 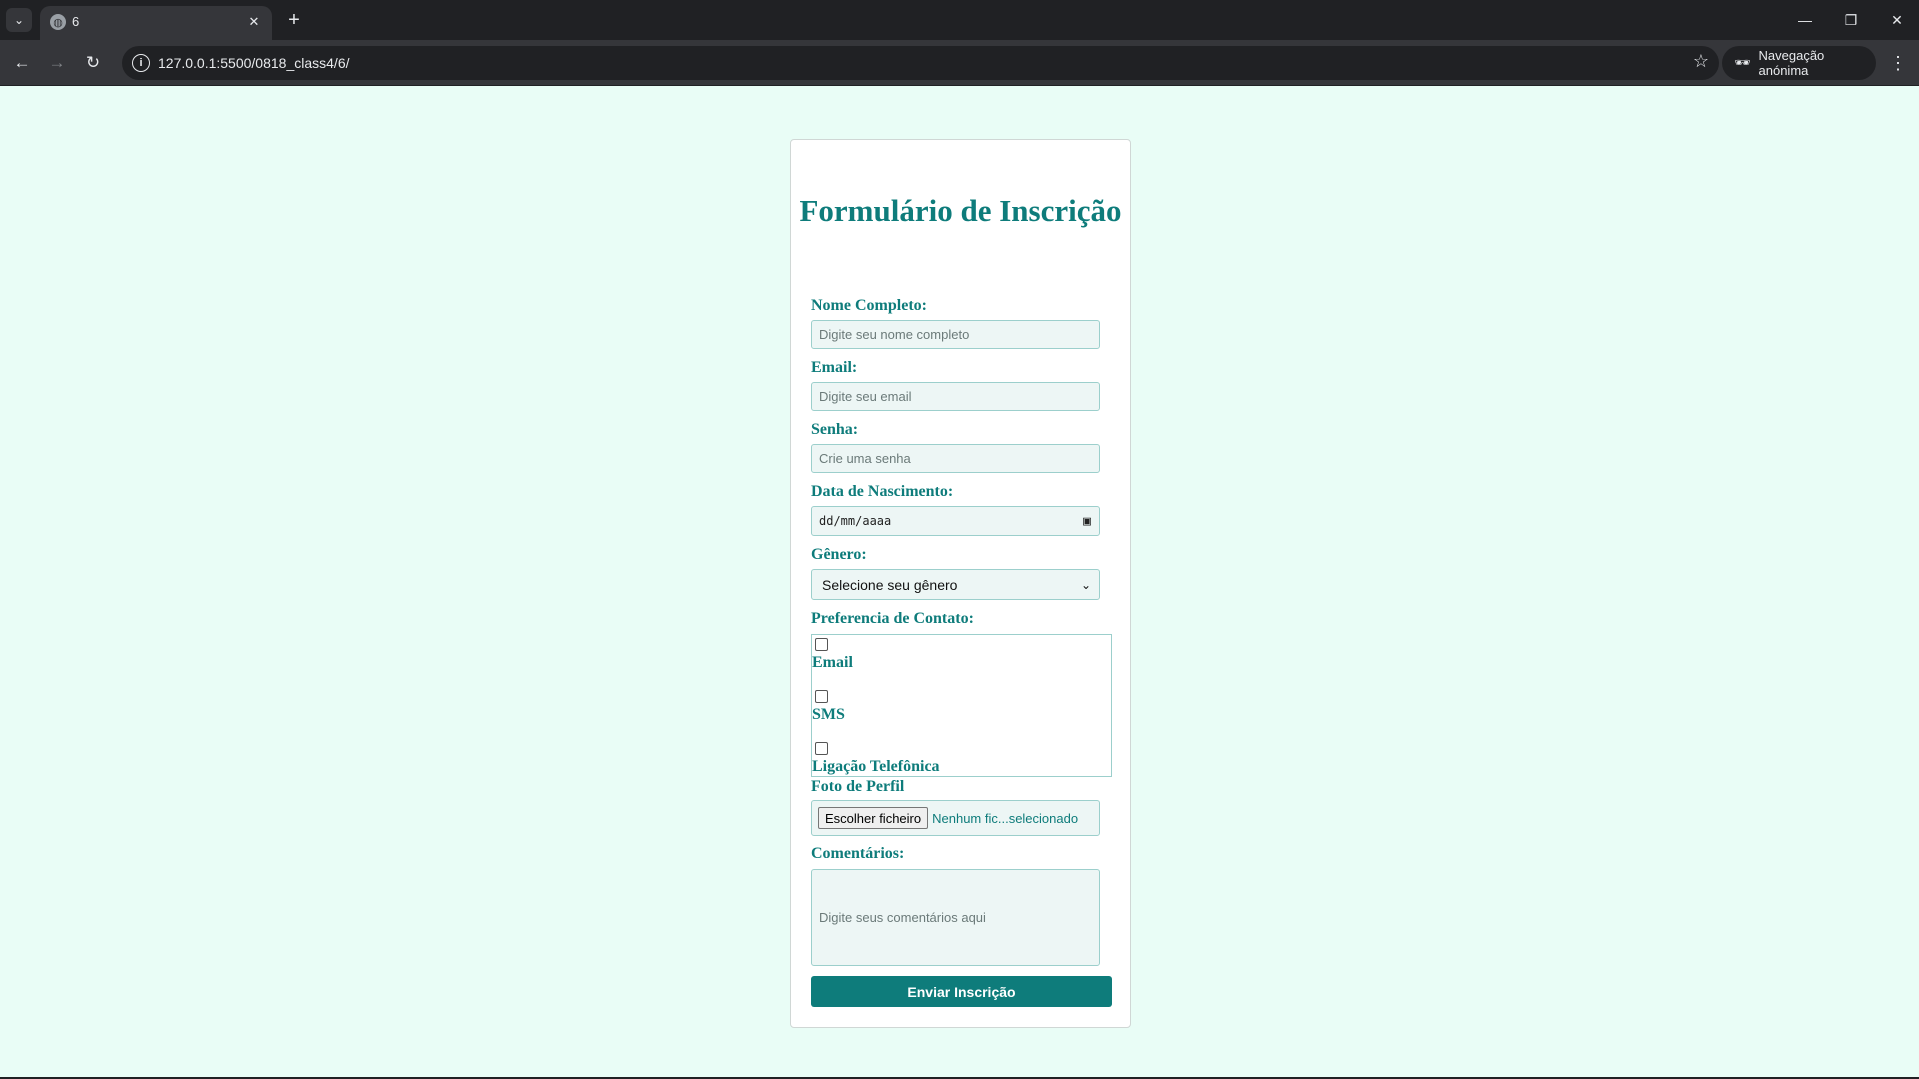 What do you see at coordinates (156, 23) in the screenshot?
I see `browser-tab: ◍ 6 ✕` at bounding box center [156, 23].